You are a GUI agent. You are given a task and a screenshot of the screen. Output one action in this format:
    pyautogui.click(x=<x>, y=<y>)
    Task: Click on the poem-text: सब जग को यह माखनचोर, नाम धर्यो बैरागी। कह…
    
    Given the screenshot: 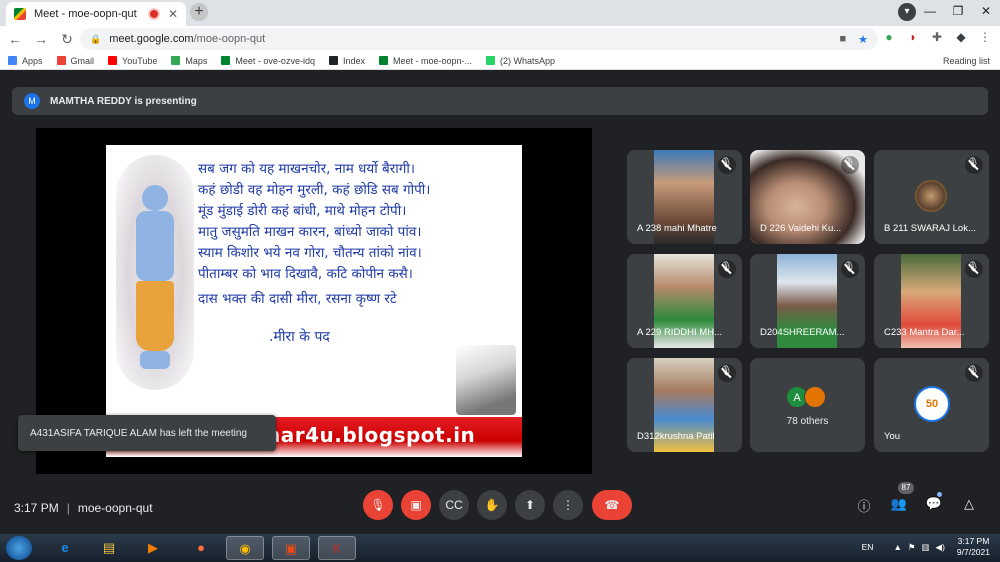 What is the action you would take?
    pyautogui.click(x=356, y=234)
    